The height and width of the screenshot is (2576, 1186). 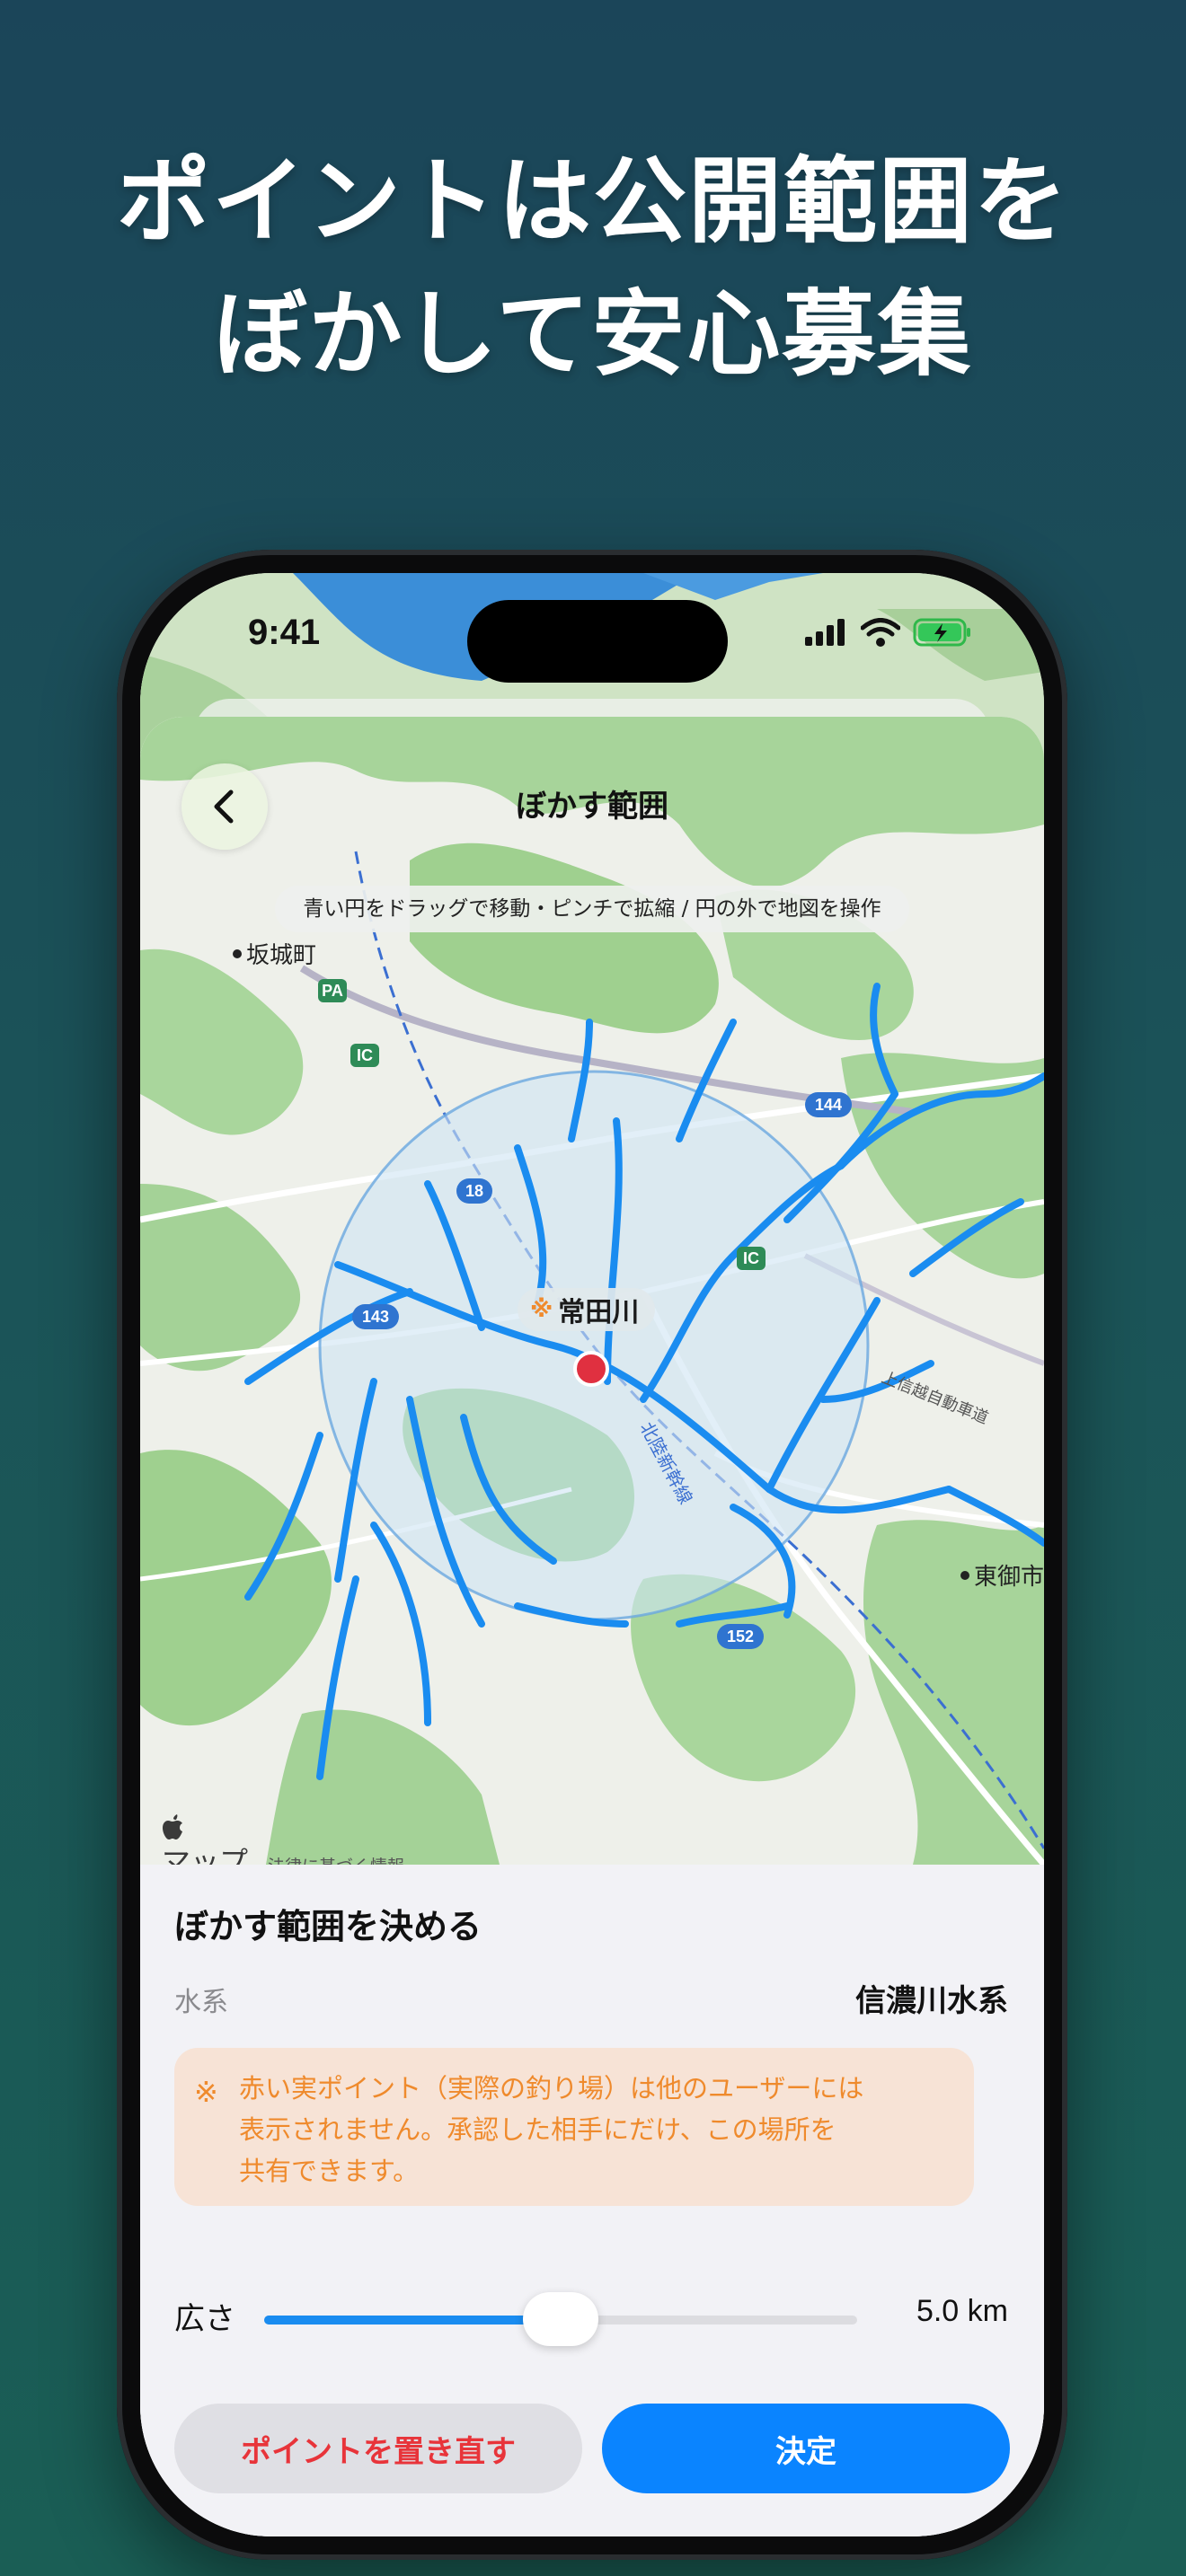 What do you see at coordinates (551, 2088) in the screenshot?
I see `notice-line-1: 赤い実ポイント（実際の釣り場）は他のユーザーには` at bounding box center [551, 2088].